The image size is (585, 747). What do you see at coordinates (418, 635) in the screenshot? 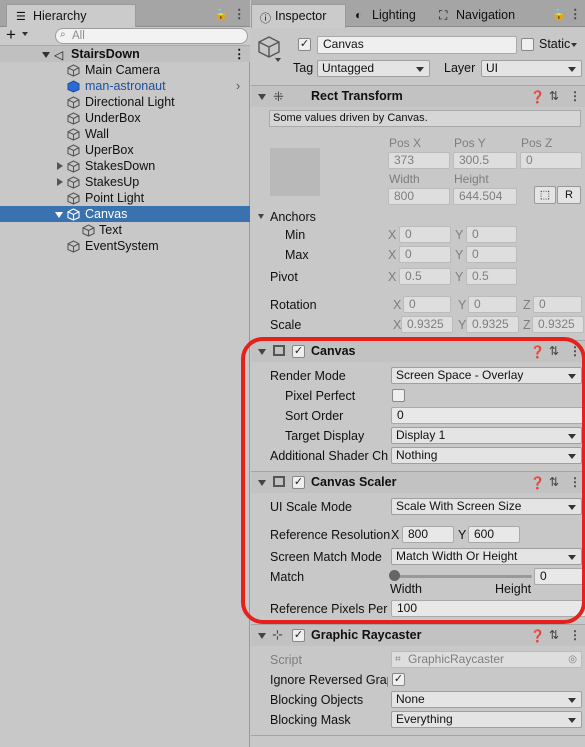
I see `graphic-raycaster-header: ⊹ ✓ Graphic Raycaster ❓ ⇅ ⋮` at bounding box center [418, 635].